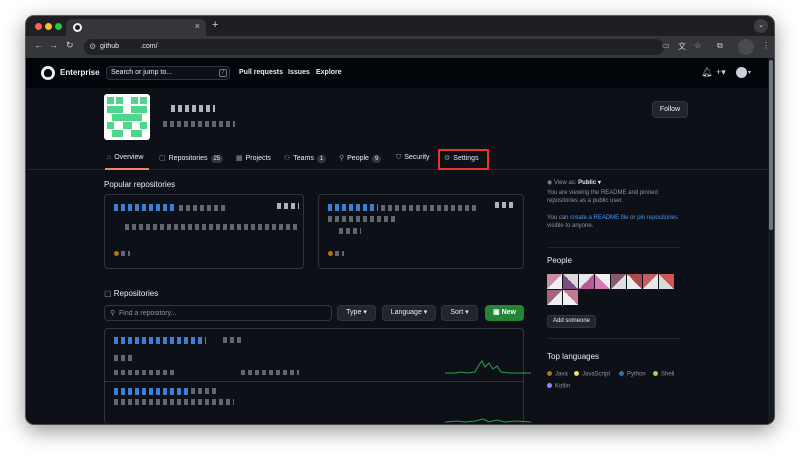  I want to click on sort-filter-button: Sort ▾, so click(459, 313).